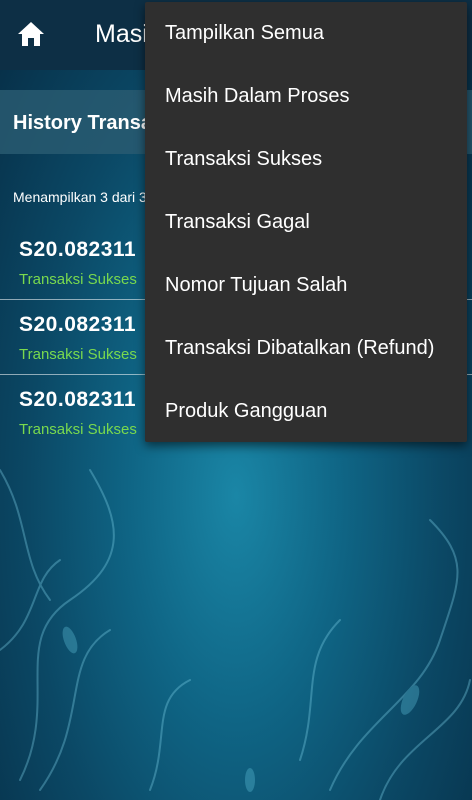  Describe the element at coordinates (306, 411) in the screenshot. I see `menu-item-produk-gangguan: Produk Gangguan` at that location.